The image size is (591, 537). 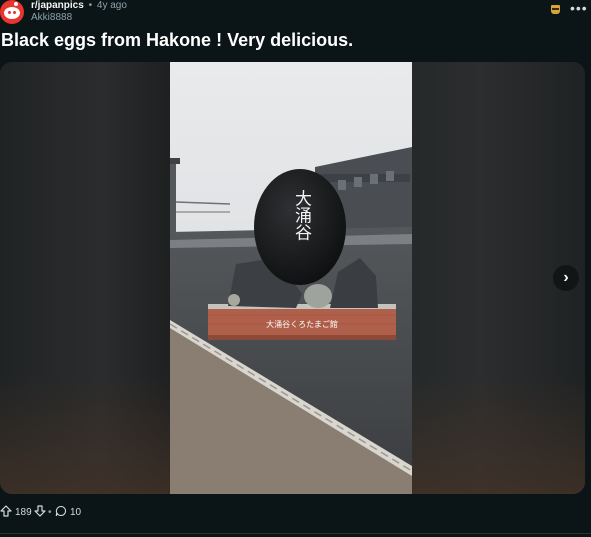 I want to click on downvote-button, so click(x=40, y=513).